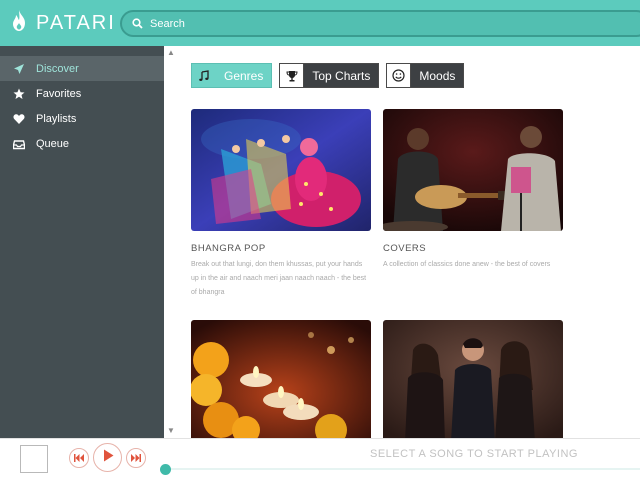 The image size is (640, 480). I want to click on covers-image, so click(473, 170).